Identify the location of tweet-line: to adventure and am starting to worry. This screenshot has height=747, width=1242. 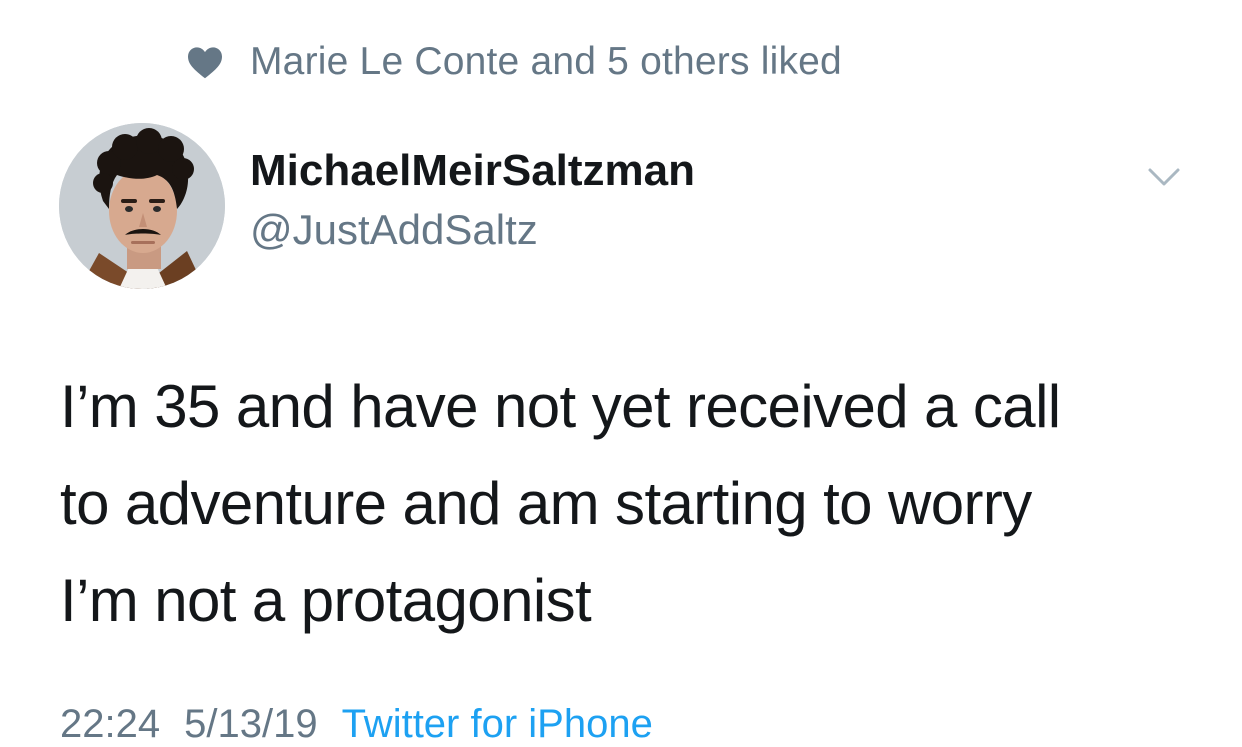
(546, 503).